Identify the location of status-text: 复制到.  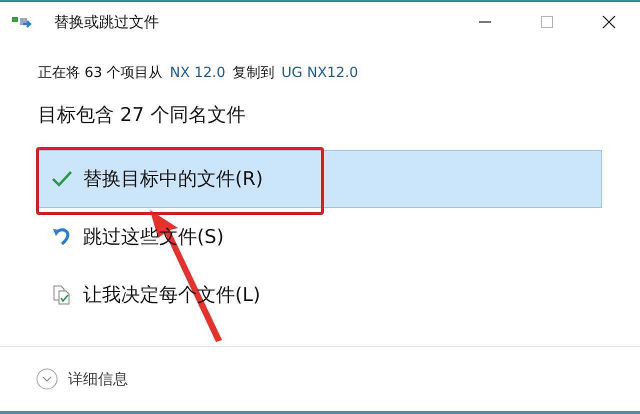
(253, 73).